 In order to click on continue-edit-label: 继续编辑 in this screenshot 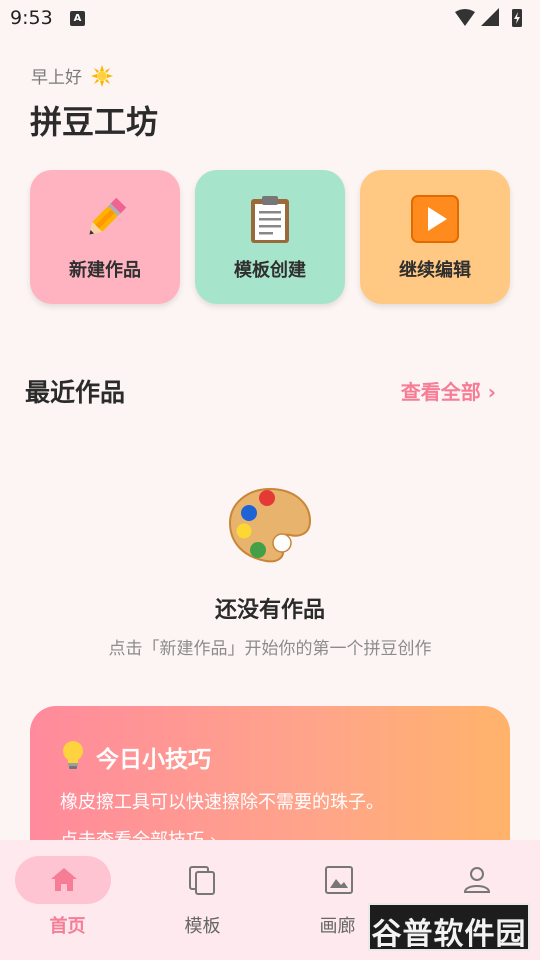, I will do `click(435, 270)`.